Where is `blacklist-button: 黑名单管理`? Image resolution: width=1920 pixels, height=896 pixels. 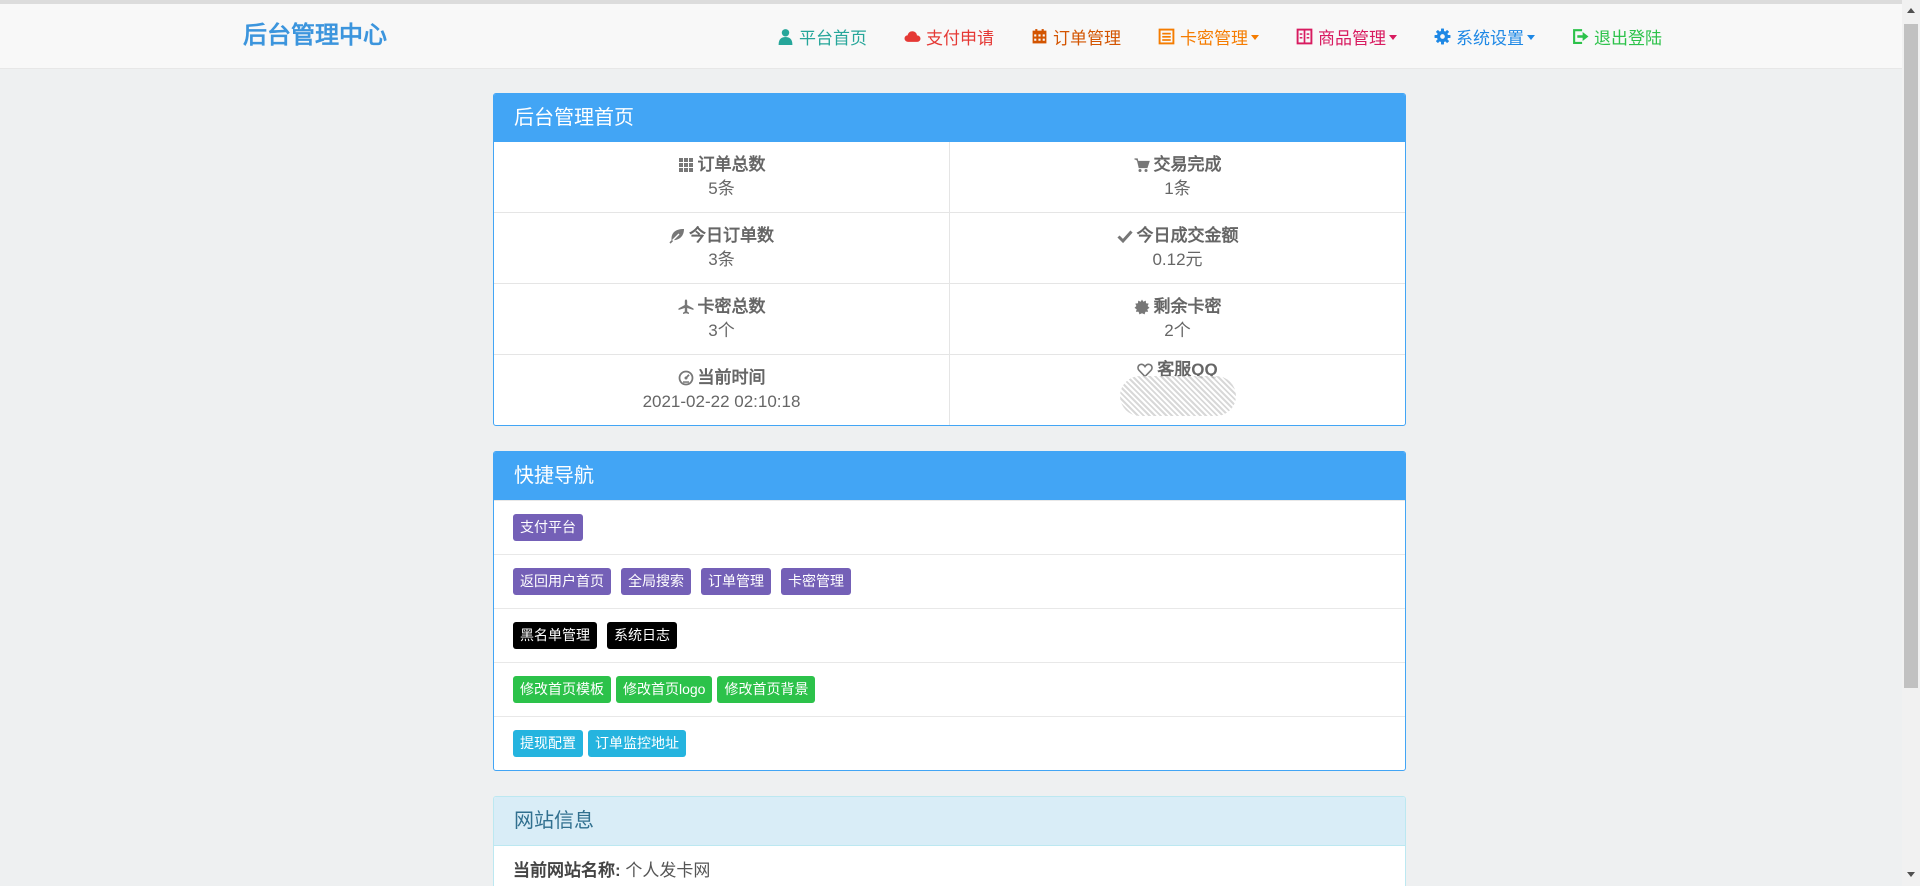 blacklist-button: 黑名单管理 is located at coordinates (555, 635).